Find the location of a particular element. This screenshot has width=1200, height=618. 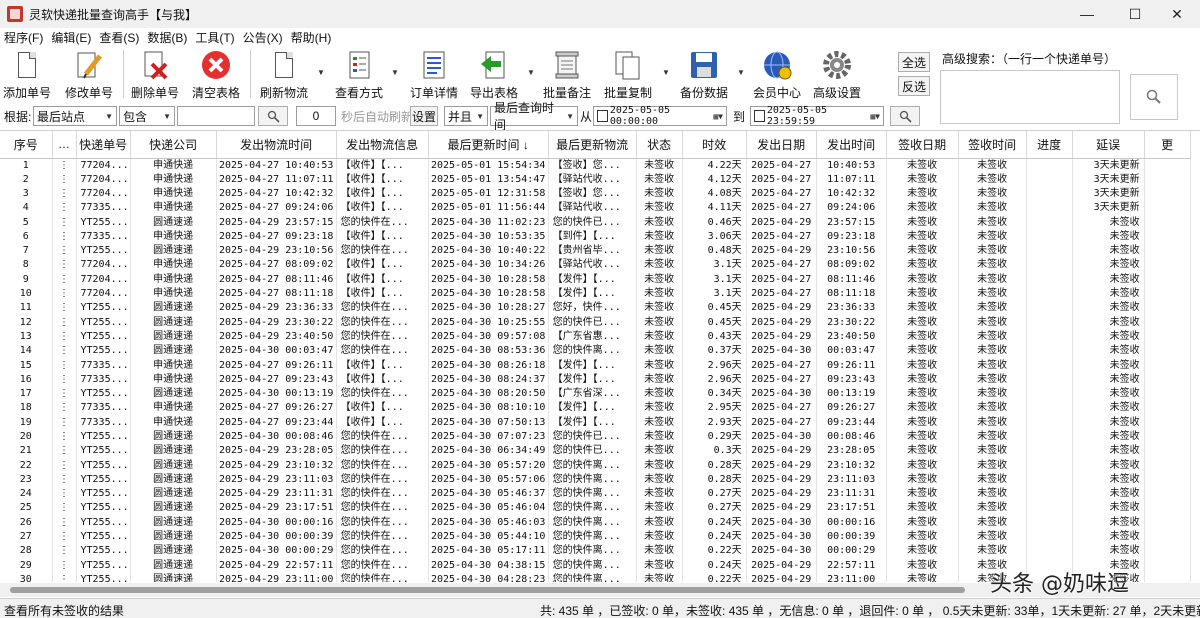

refresh-interval-input: 0 is located at coordinates (316, 116).